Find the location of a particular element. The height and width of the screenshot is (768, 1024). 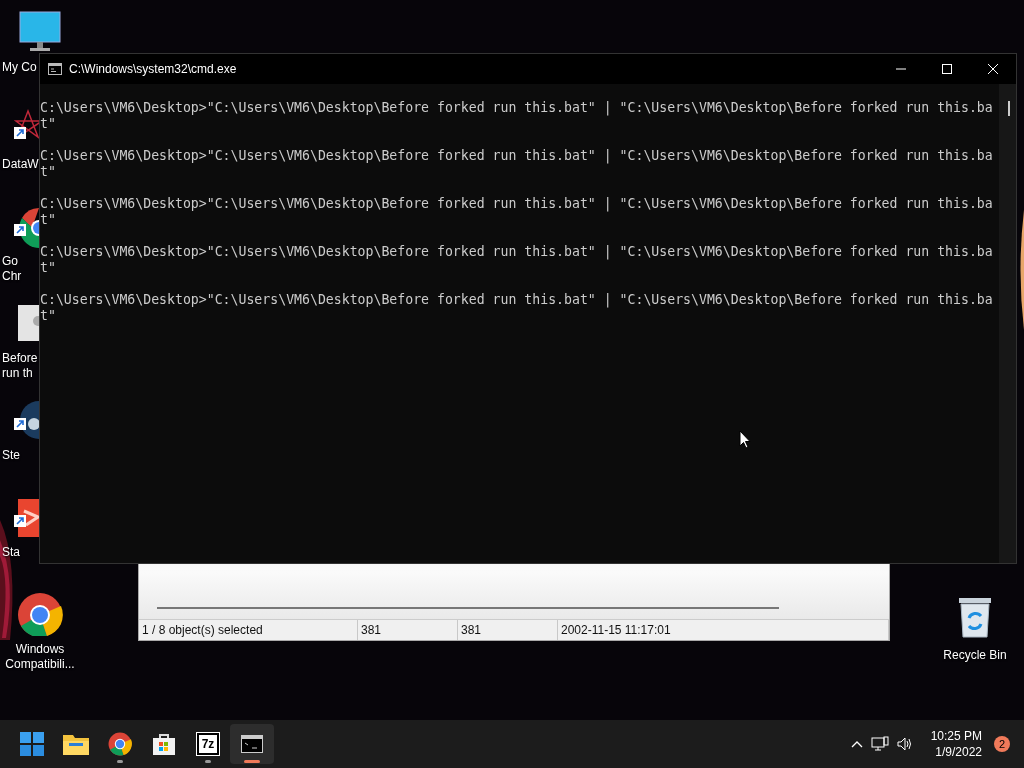

window-title: C:\Windows\system32\cmd.exe is located at coordinates (153, 69).